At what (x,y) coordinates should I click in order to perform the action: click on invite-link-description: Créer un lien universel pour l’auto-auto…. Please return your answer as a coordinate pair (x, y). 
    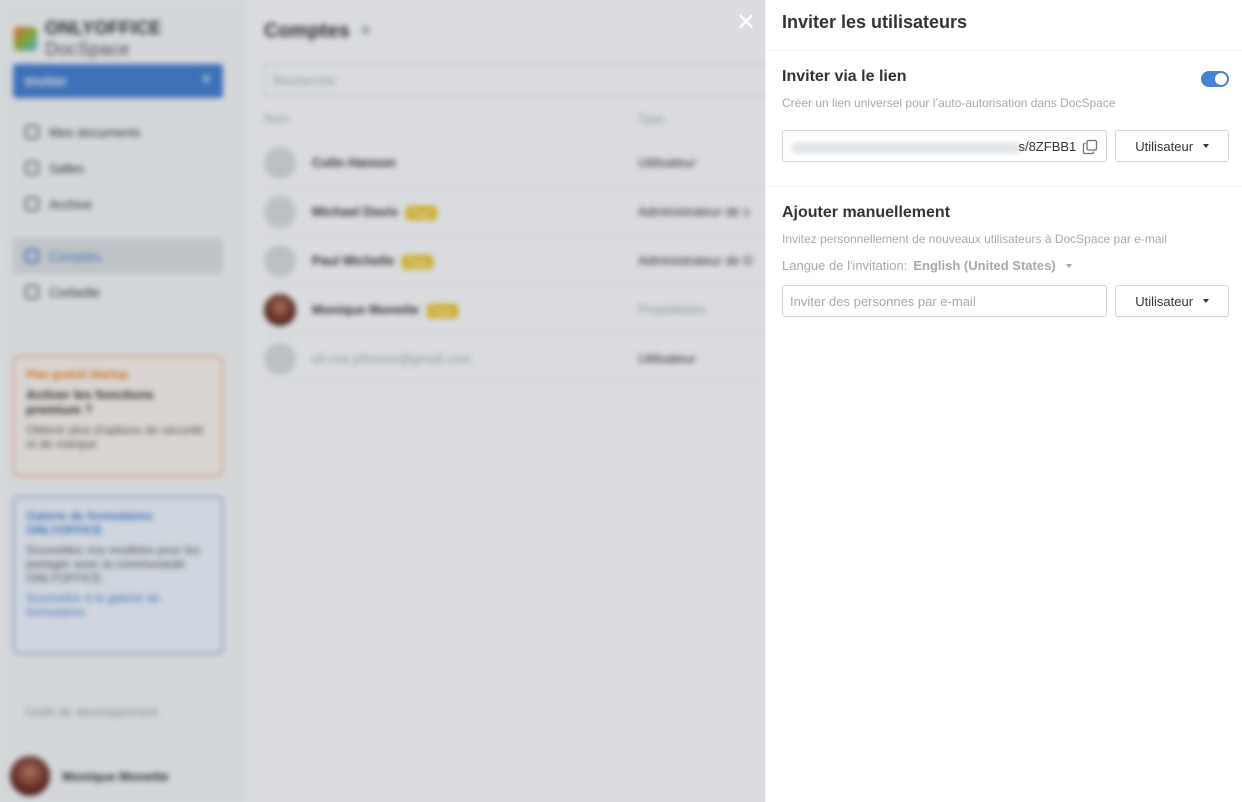
    Looking at the image, I should click on (949, 103).